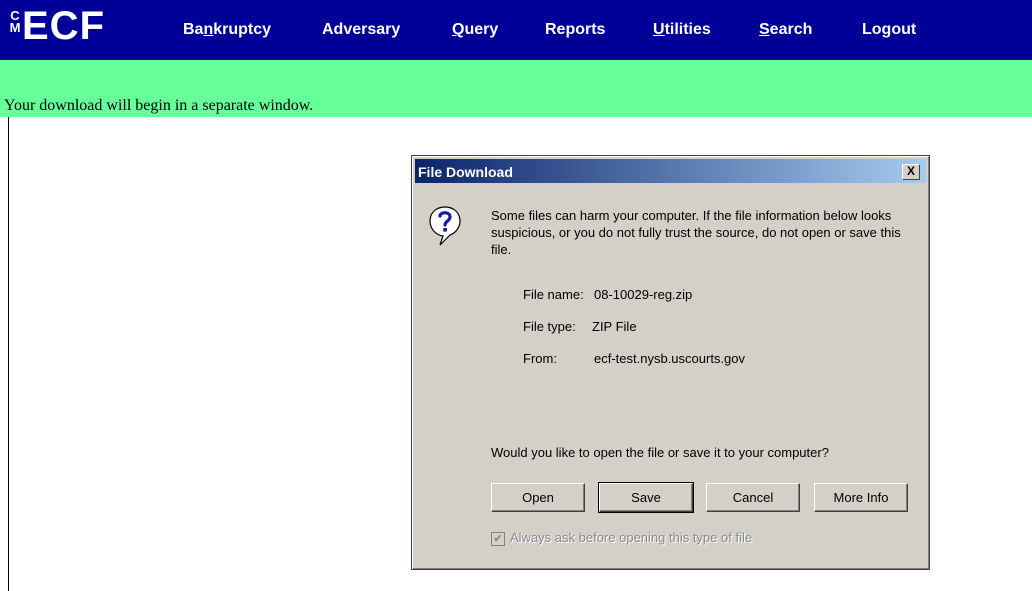 Image resolution: width=1032 pixels, height=591 pixels. I want to click on file-type-value: ZIP File, so click(614, 326).